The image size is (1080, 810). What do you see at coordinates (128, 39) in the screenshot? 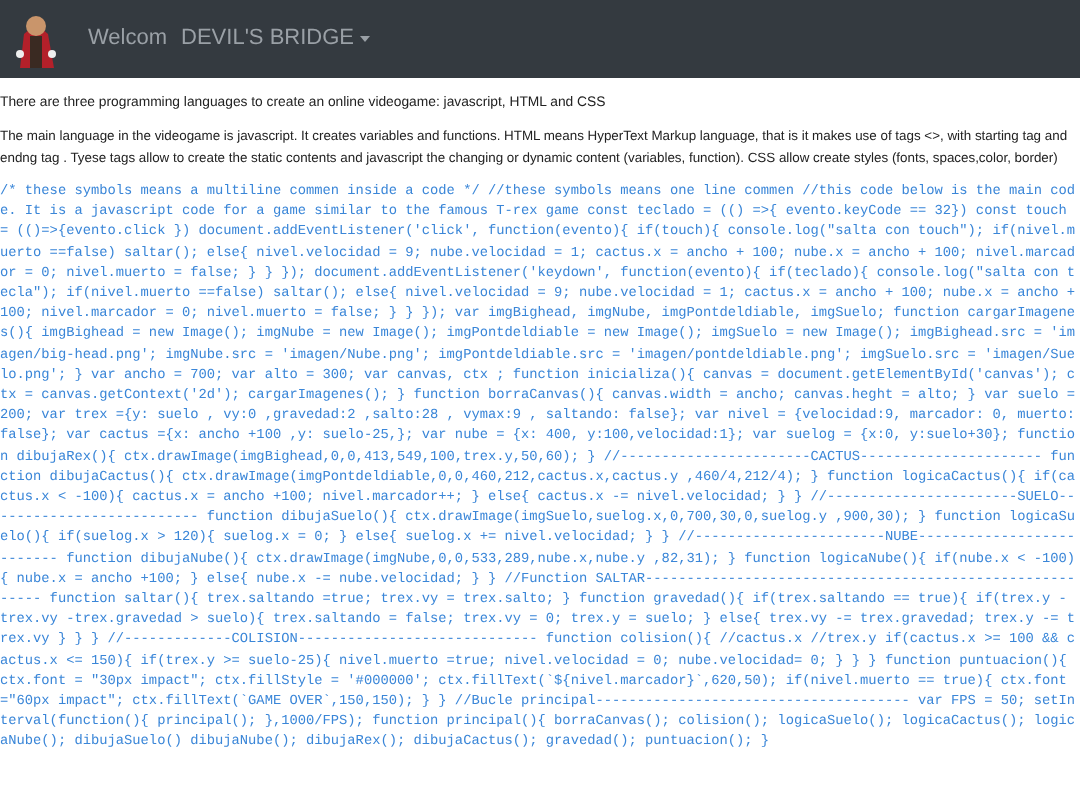
I see `welcome-text: Welcom` at bounding box center [128, 39].